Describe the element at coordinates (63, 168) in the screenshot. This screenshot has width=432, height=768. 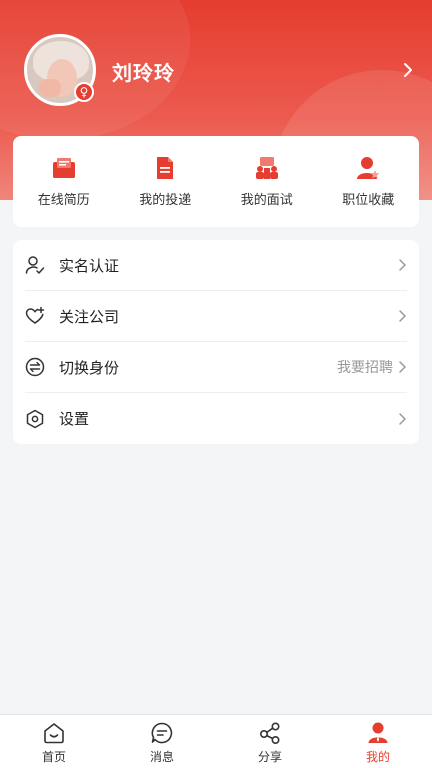
I see `resume-icon` at that location.